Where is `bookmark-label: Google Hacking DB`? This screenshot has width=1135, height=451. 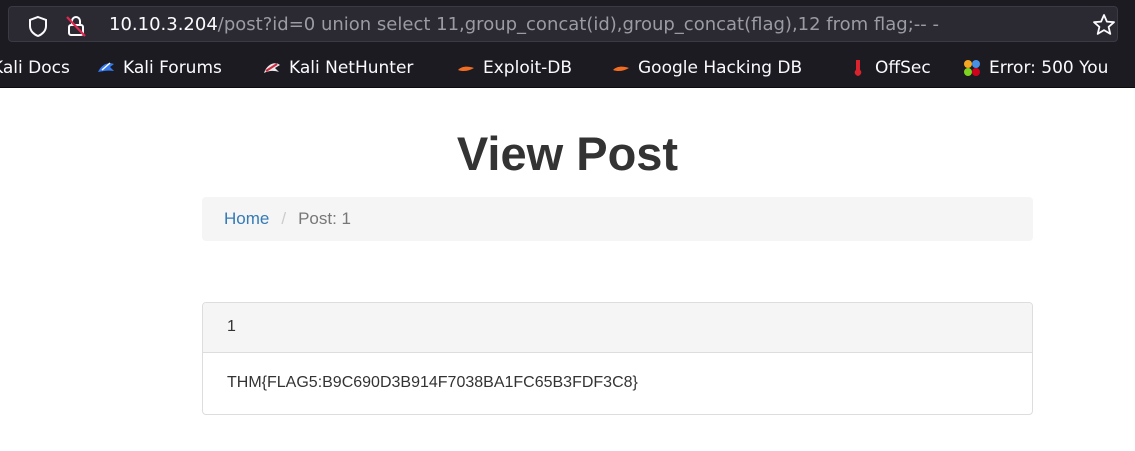 bookmark-label: Google Hacking DB is located at coordinates (720, 68).